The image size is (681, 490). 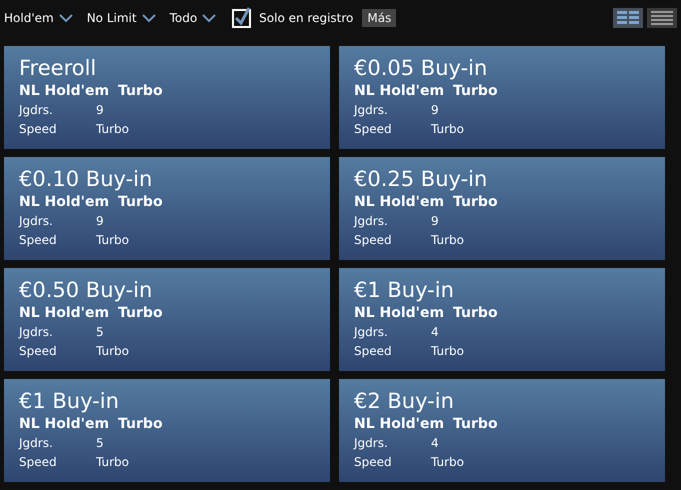 I want to click on grid-view-button, so click(x=628, y=18).